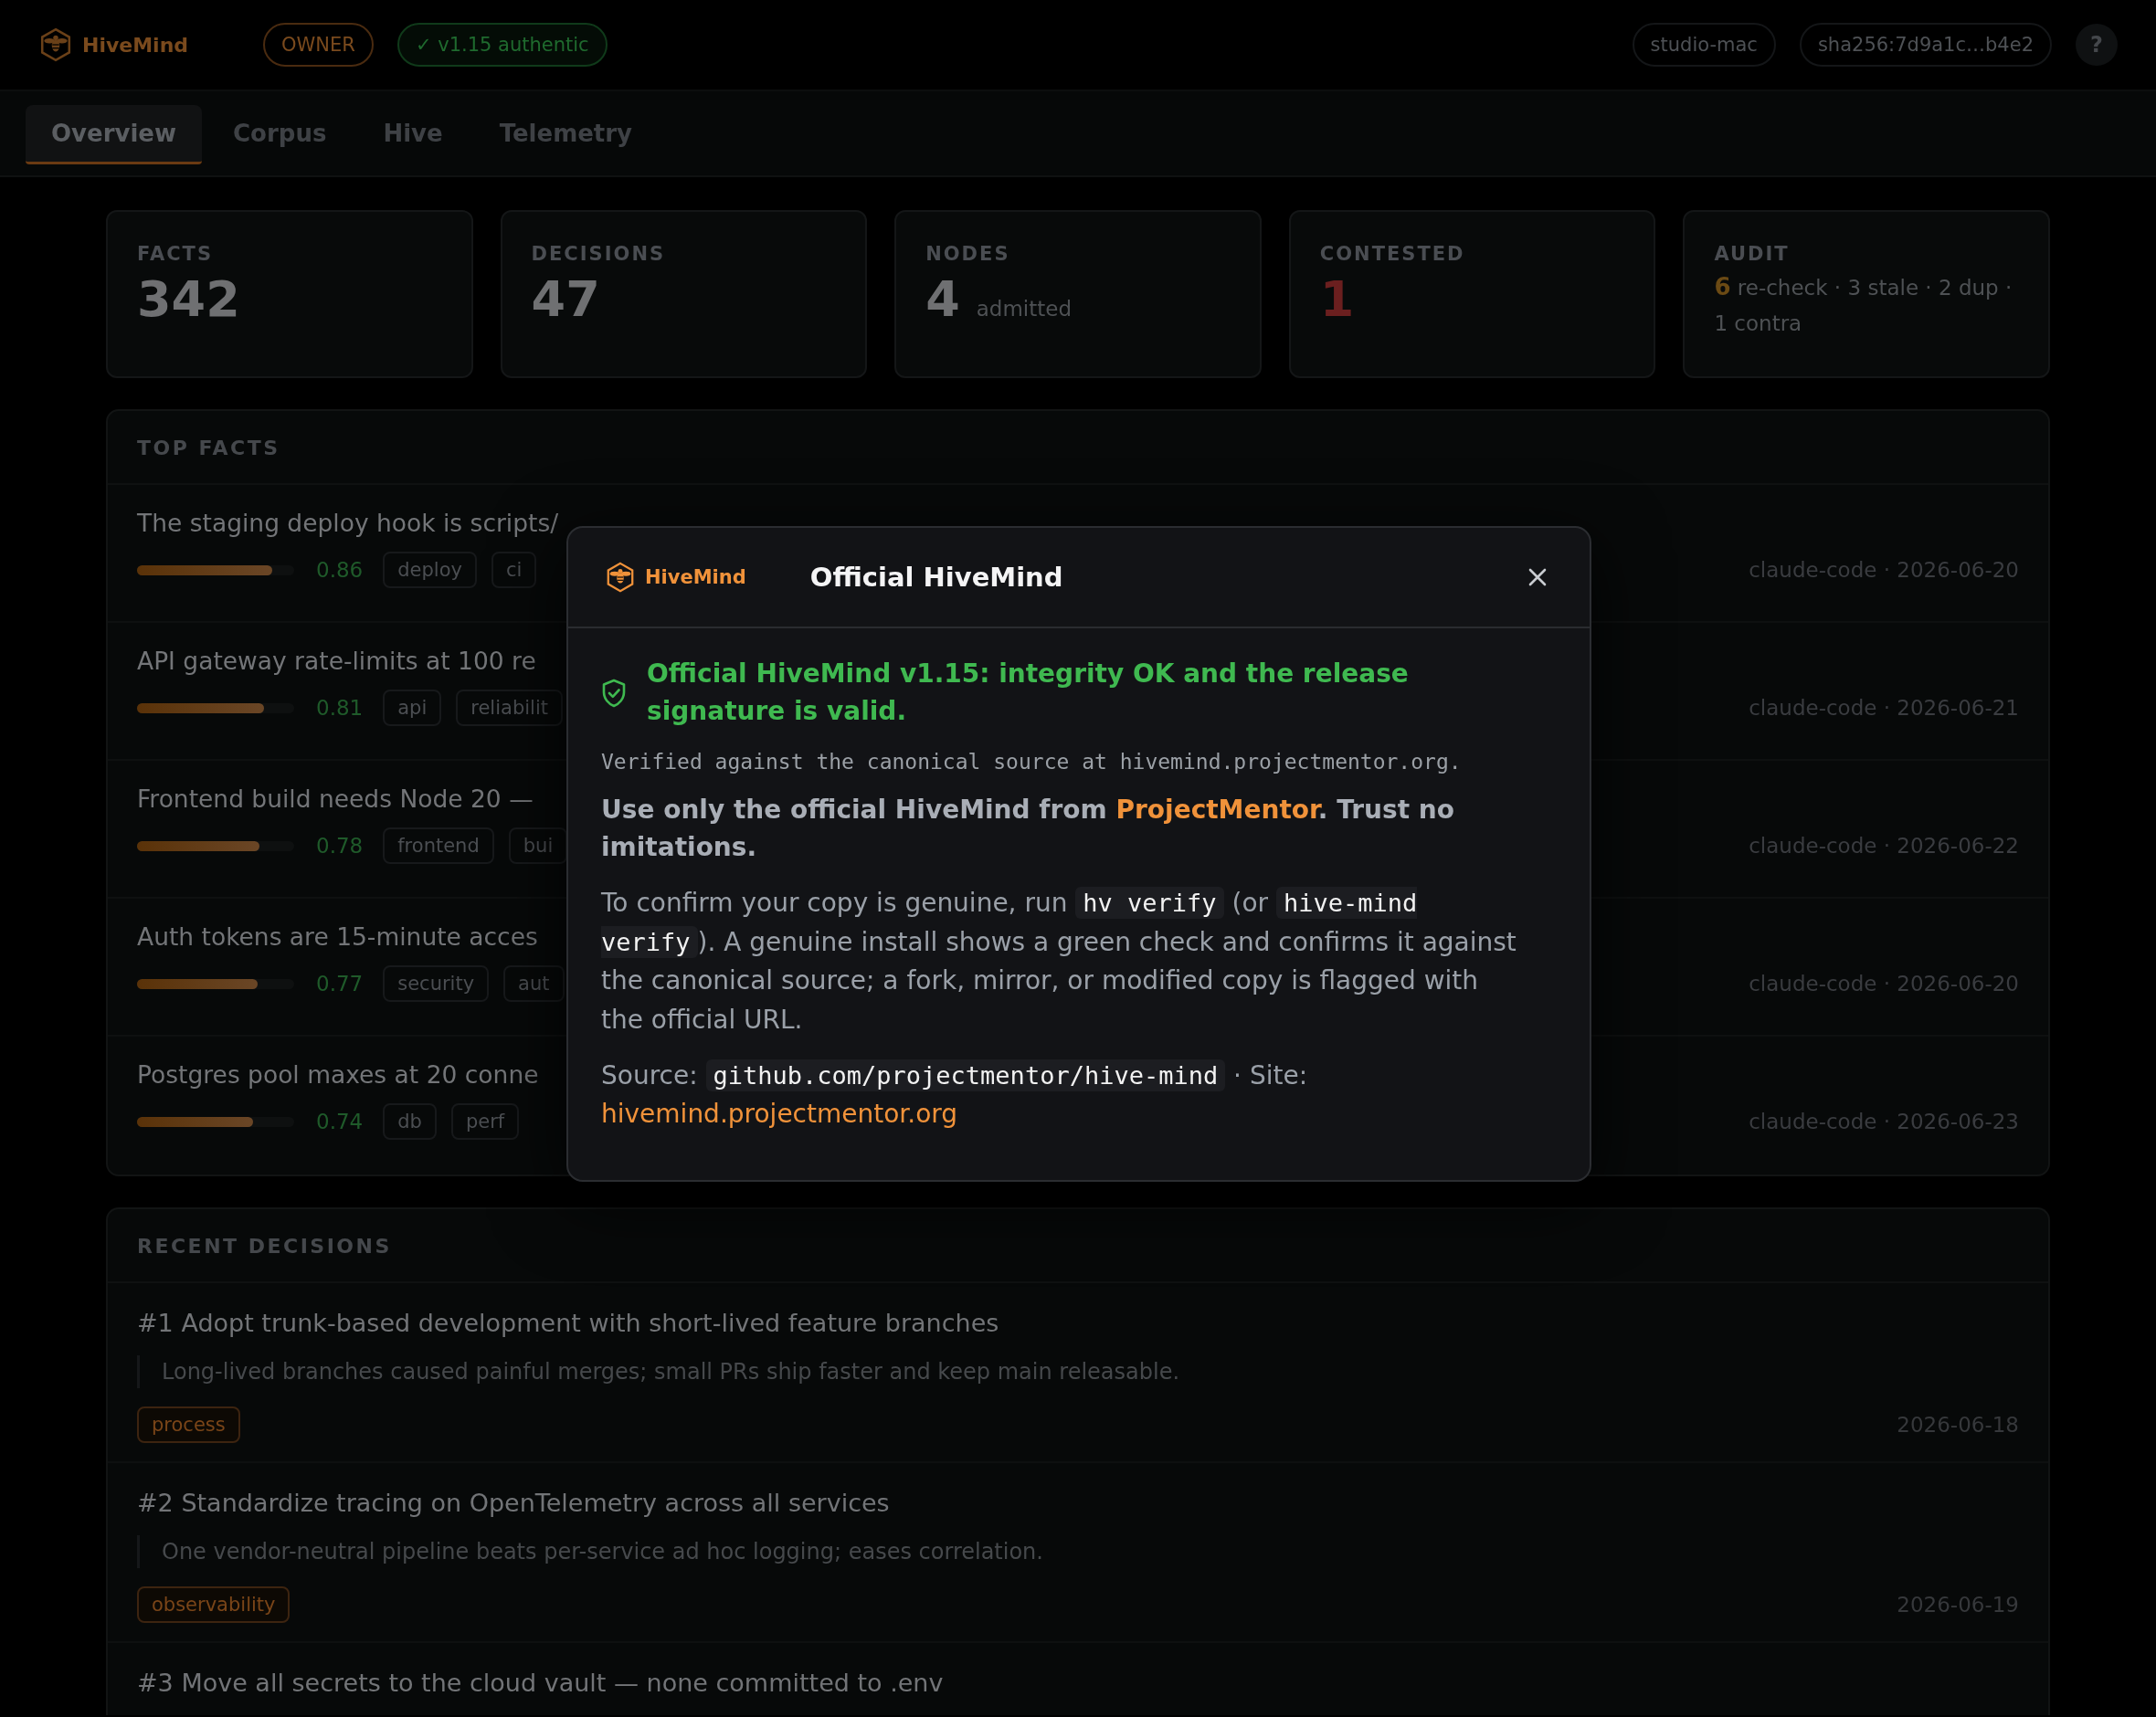  Describe the element at coordinates (513, 1503) in the screenshot. I see `decision-title: #2 Standardize tracing on OpenTelemetry across all services` at that location.